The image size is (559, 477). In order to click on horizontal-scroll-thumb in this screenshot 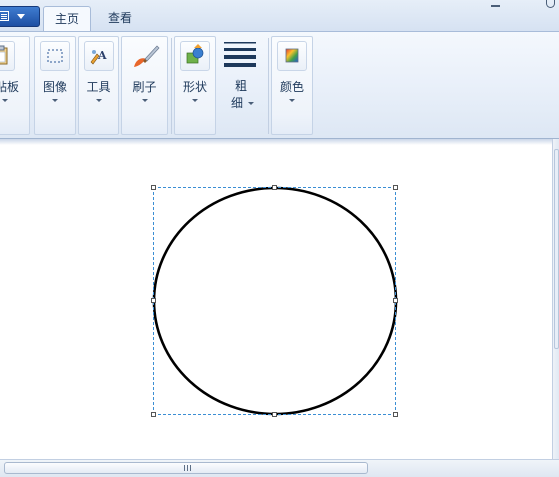, I will do `click(186, 468)`.